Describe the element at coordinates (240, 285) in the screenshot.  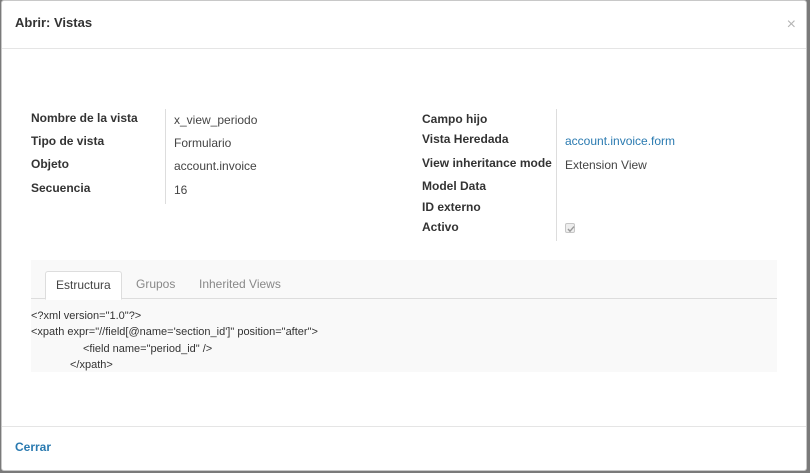
I see `tab-inherited-views: Inherited Views` at that location.